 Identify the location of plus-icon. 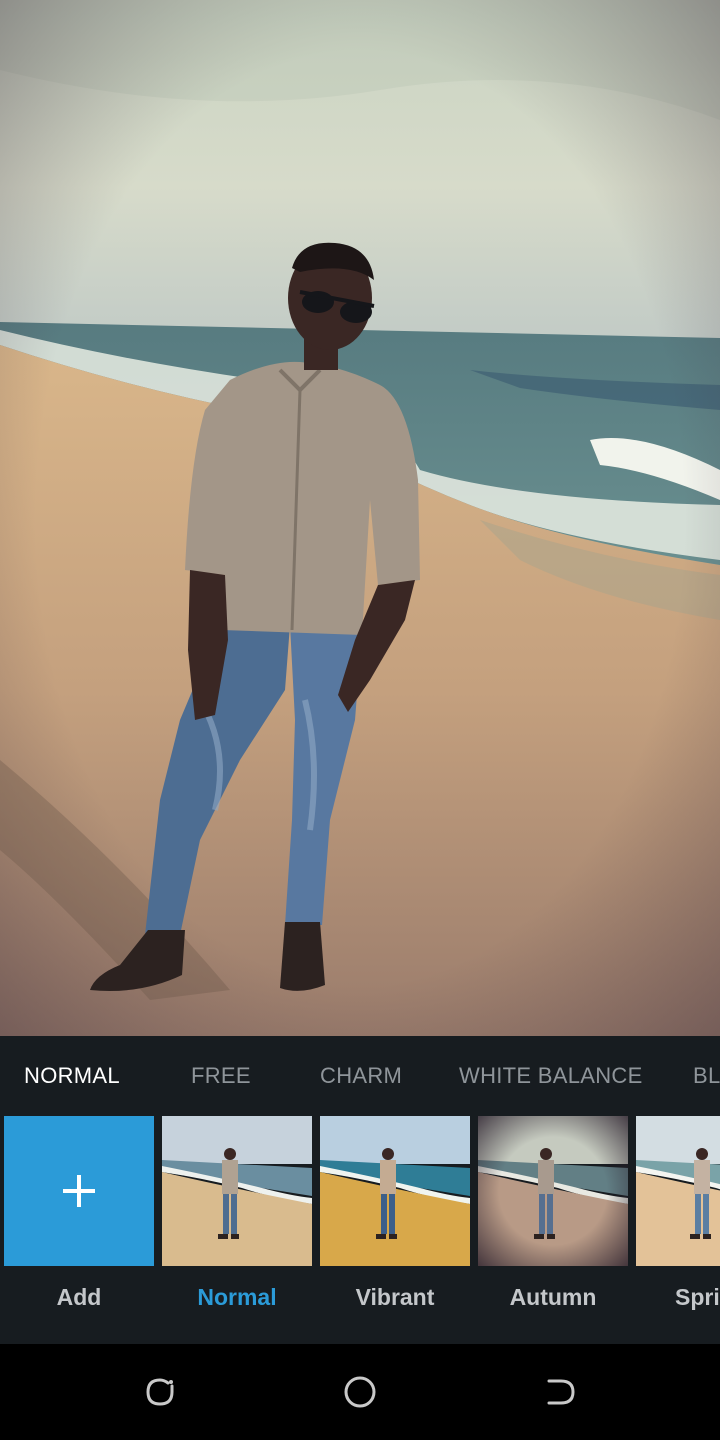
(79, 1191).